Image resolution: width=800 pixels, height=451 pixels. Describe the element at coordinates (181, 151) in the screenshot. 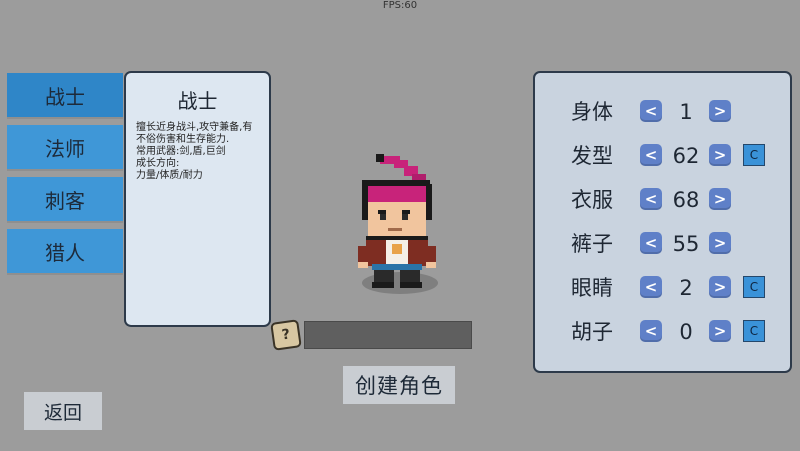

I see `description-line: 常用武器:剑,盾,巨剑` at that location.